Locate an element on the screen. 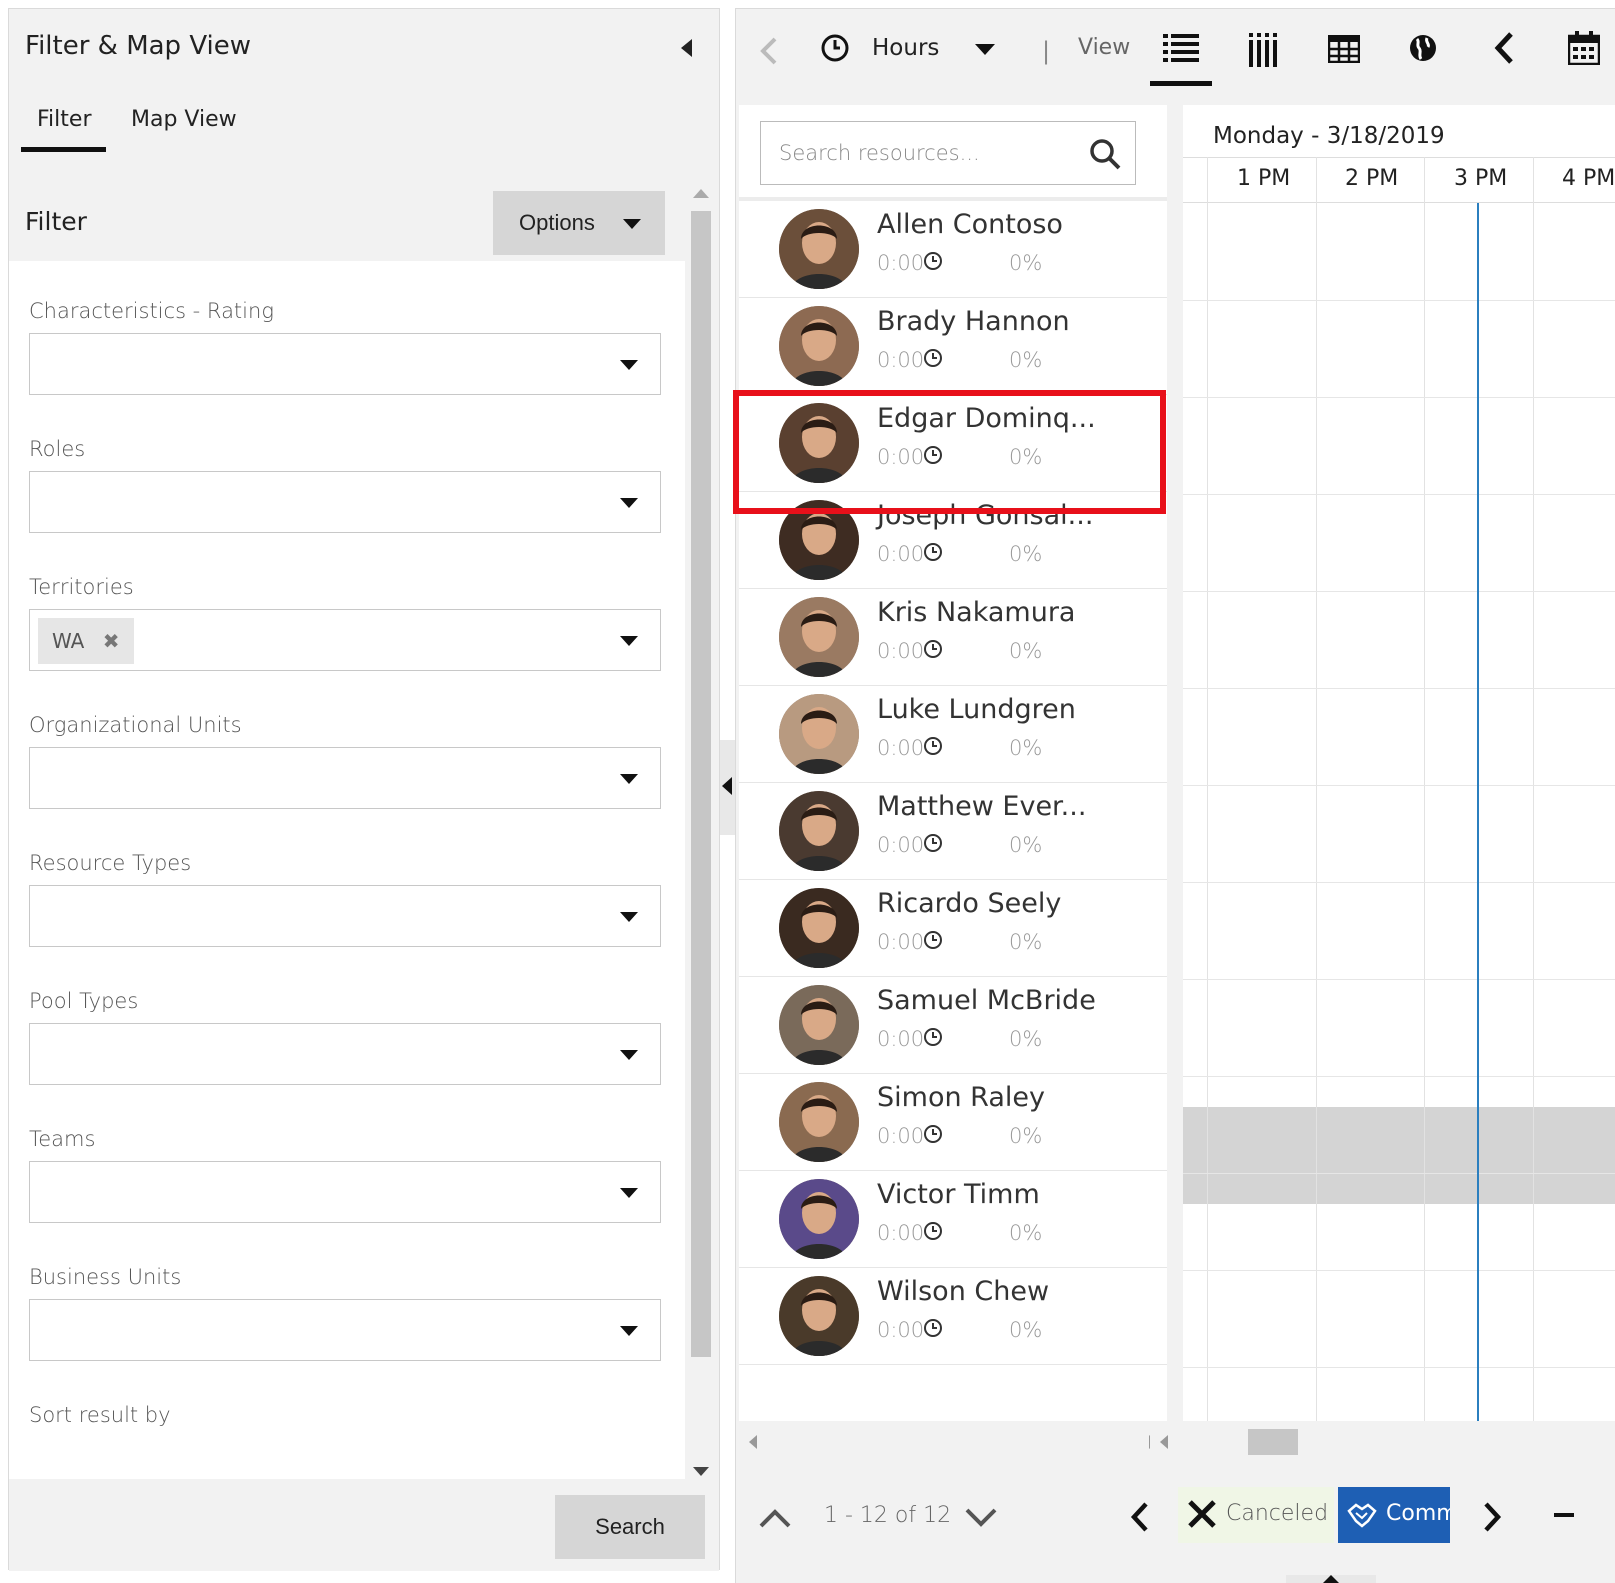  time-scale-label: Hours is located at coordinates (905, 48).